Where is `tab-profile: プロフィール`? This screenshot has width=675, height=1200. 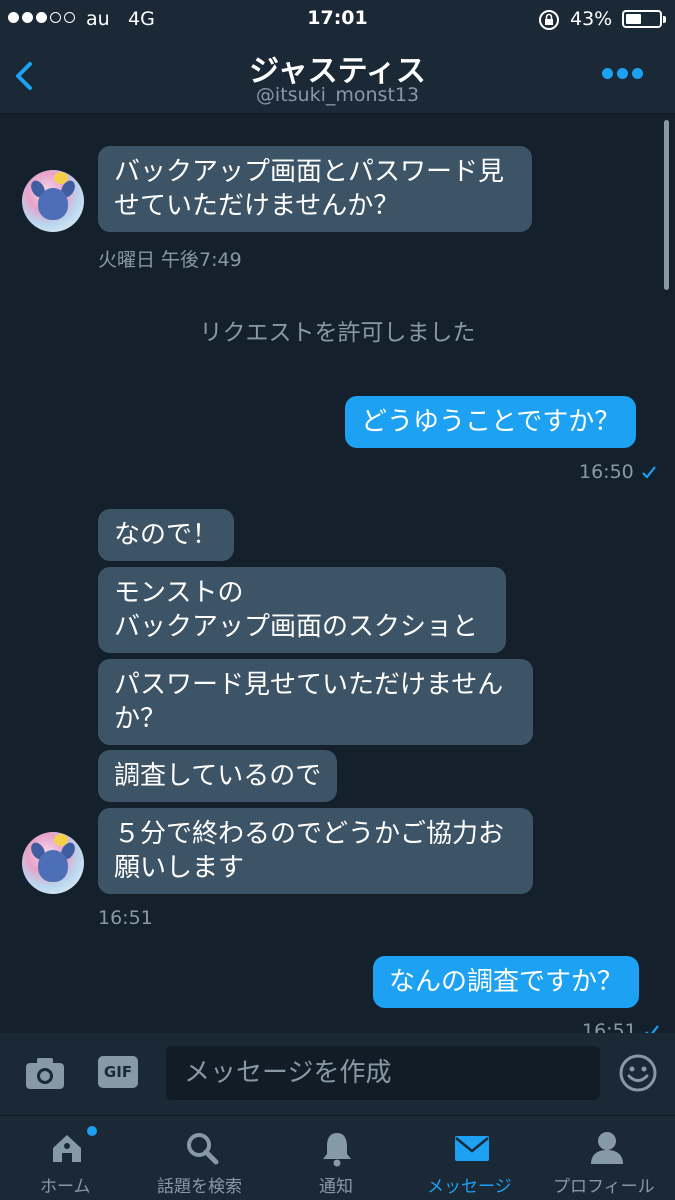
tab-profile: プロフィール is located at coordinates (607, 1158).